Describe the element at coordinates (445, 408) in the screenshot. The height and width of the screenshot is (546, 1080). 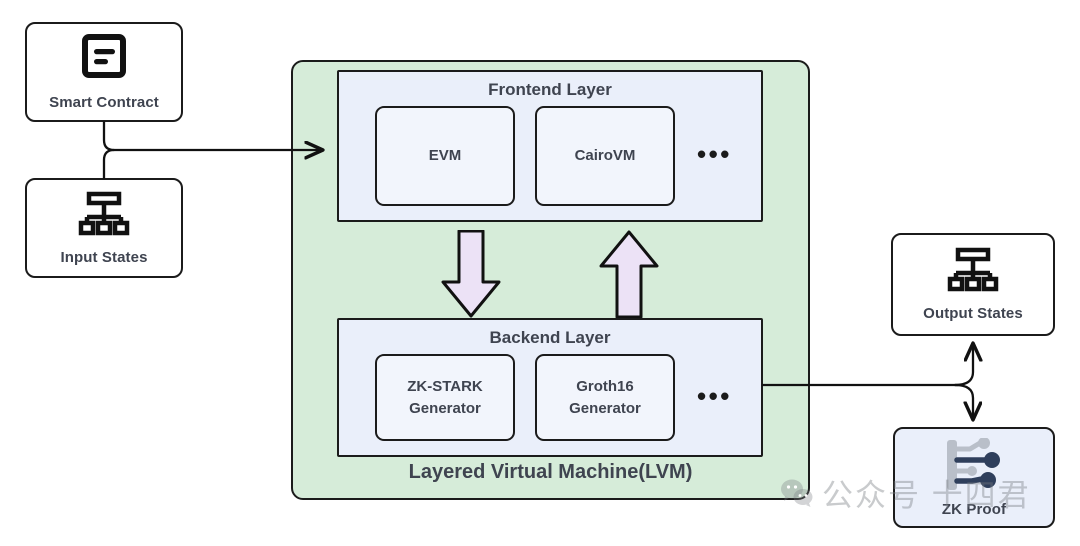
I see `layer-item-zkstark-line2: Generator` at that location.